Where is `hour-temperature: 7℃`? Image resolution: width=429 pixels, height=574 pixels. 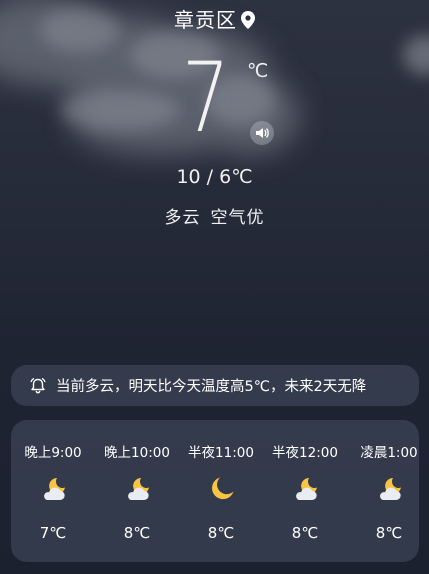 hour-temperature: 7℃ is located at coordinates (53, 533).